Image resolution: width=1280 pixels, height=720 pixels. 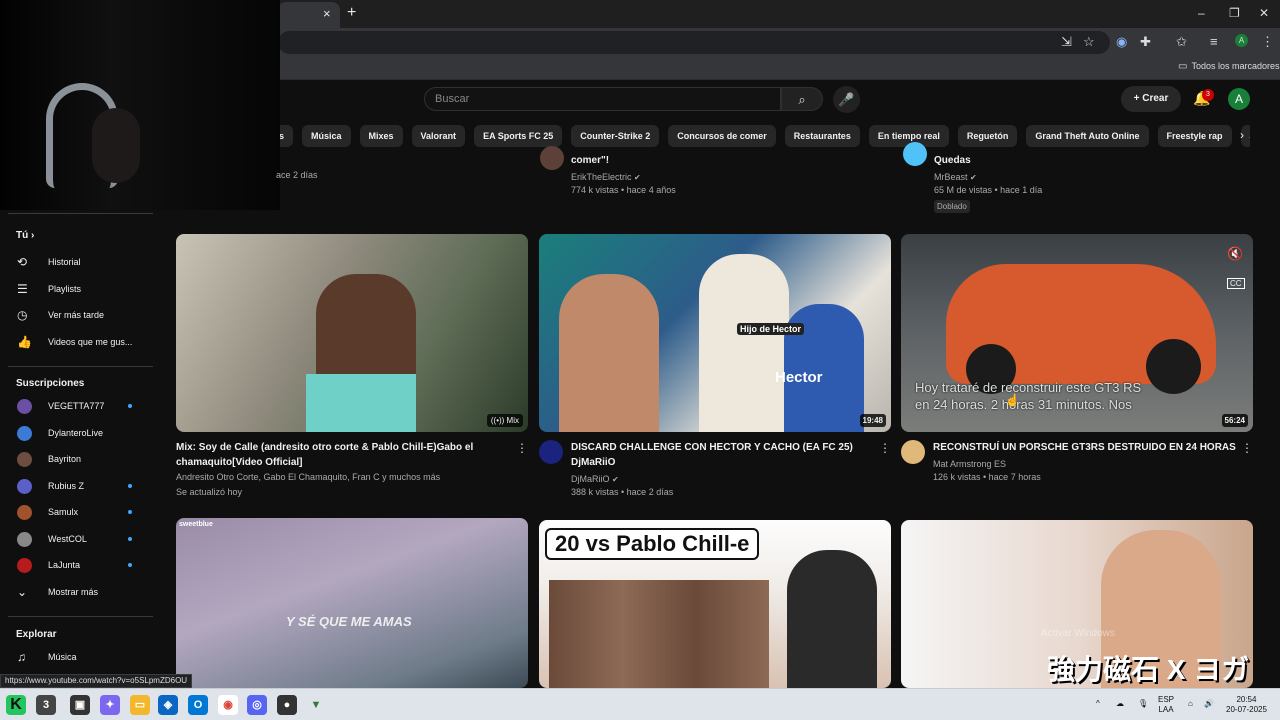 What do you see at coordinates (715, 604) in the screenshot?
I see `video-thumbnail: 20 vs Pablo Chill-e` at bounding box center [715, 604].